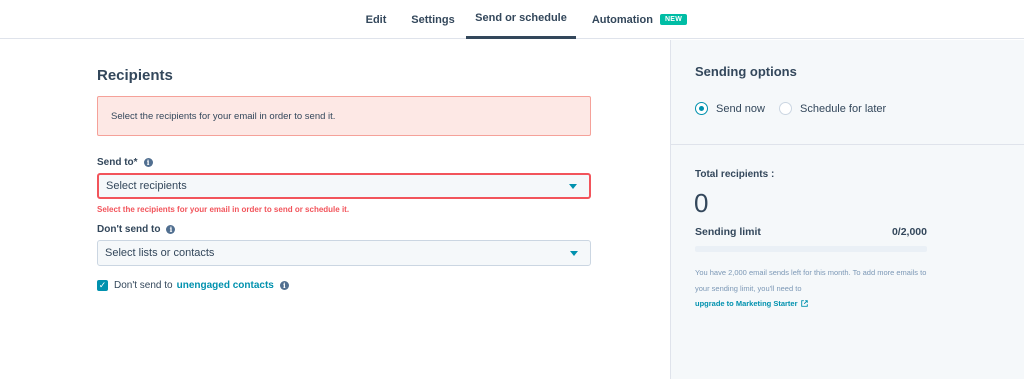 This screenshot has width=1024, height=379. Describe the element at coordinates (143, 285) in the screenshot. I see `checkbox-text: Don't send to` at that location.